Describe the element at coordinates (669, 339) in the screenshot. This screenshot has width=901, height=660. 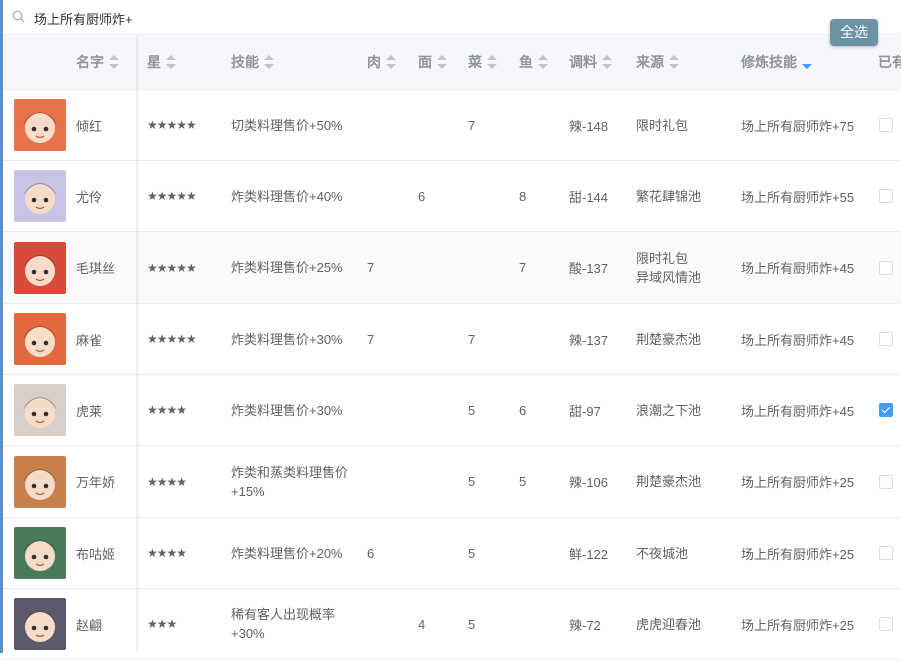
I see `cell-source-text: 荆楚豪杰池` at that location.